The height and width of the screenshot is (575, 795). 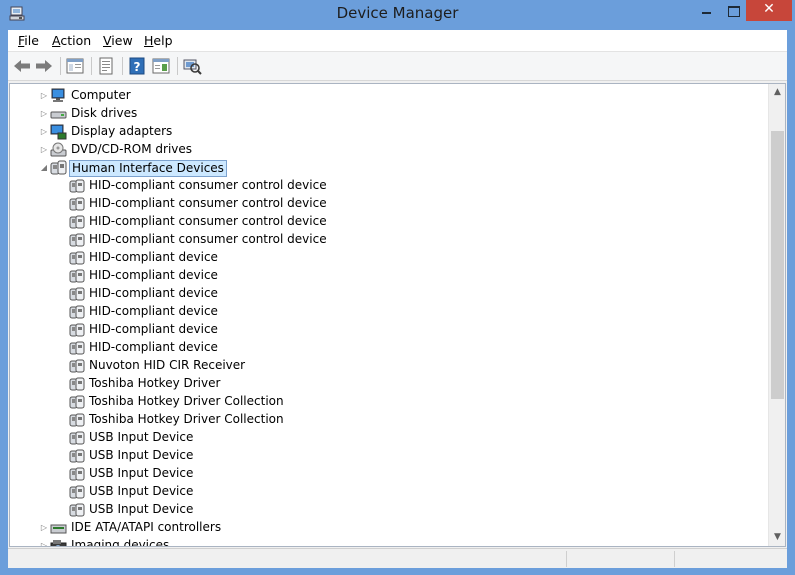 I want to click on tree-category-item: ▷ Imaging devices, so click(x=380, y=542).